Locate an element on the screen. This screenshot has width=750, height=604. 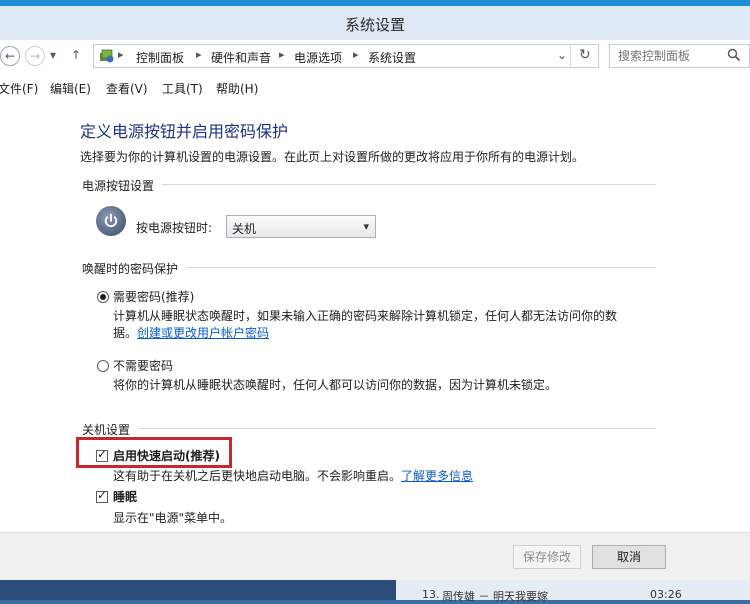
save-changes-button: 保存修改 is located at coordinates (547, 557).